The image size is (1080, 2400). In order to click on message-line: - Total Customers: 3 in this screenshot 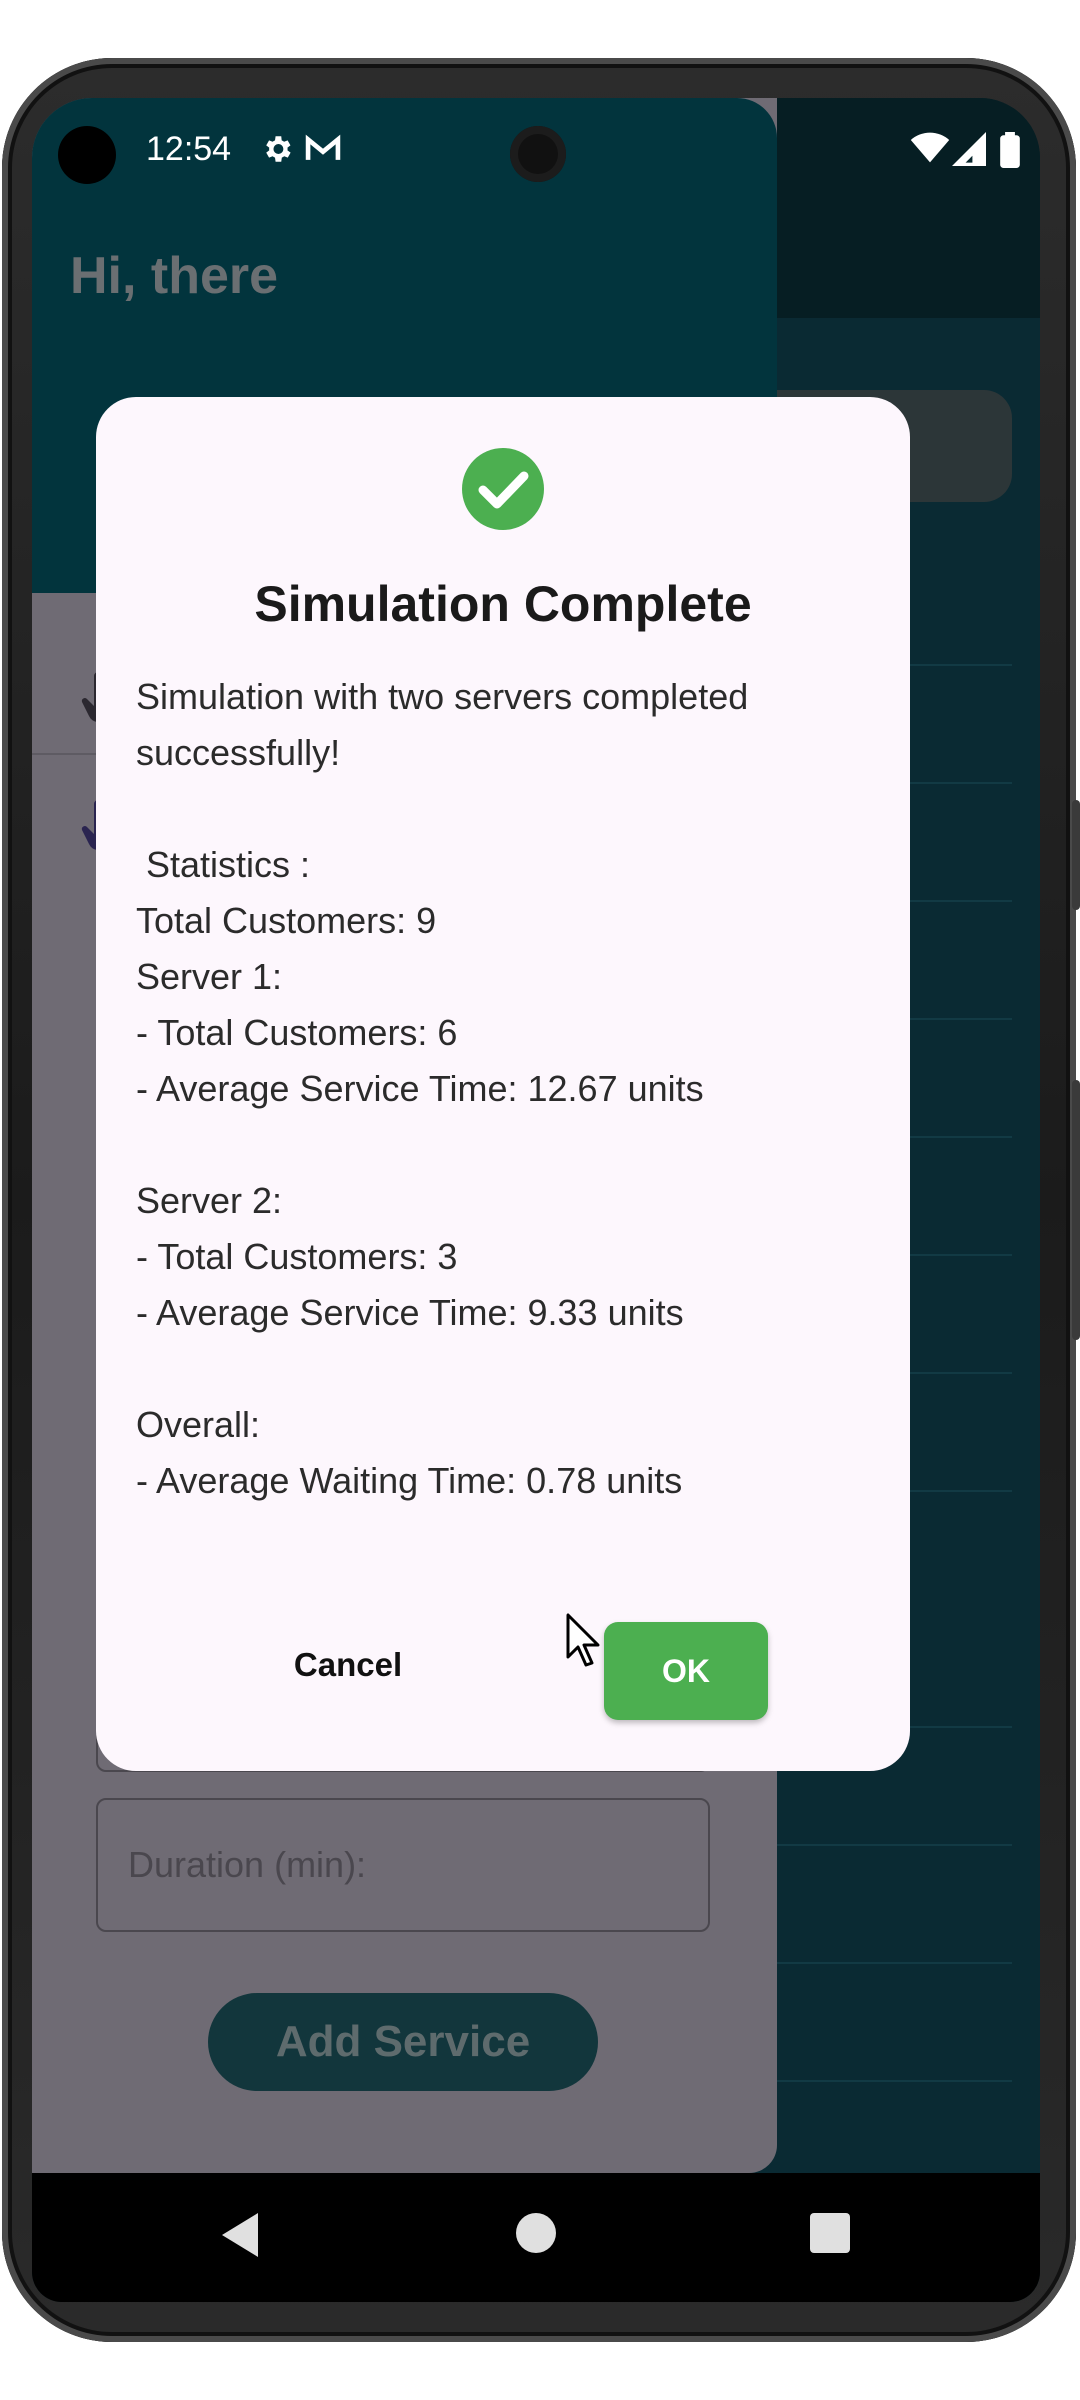, I will do `click(297, 1256)`.